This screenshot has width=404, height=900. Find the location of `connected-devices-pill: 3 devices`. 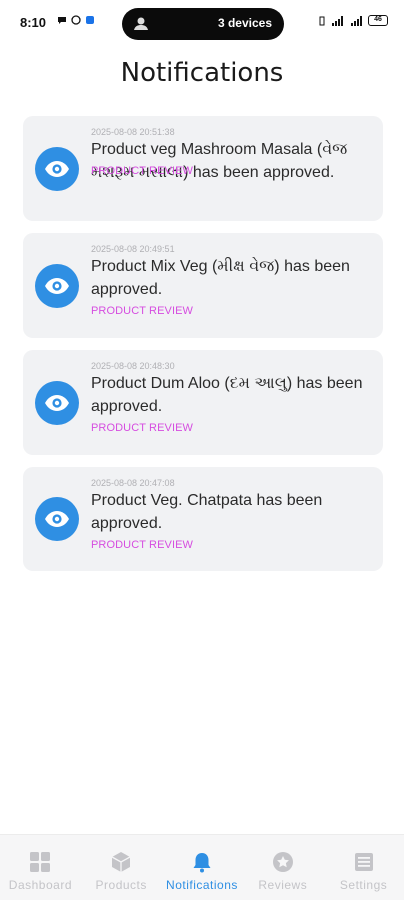

connected-devices-pill: 3 devices is located at coordinates (203, 24).